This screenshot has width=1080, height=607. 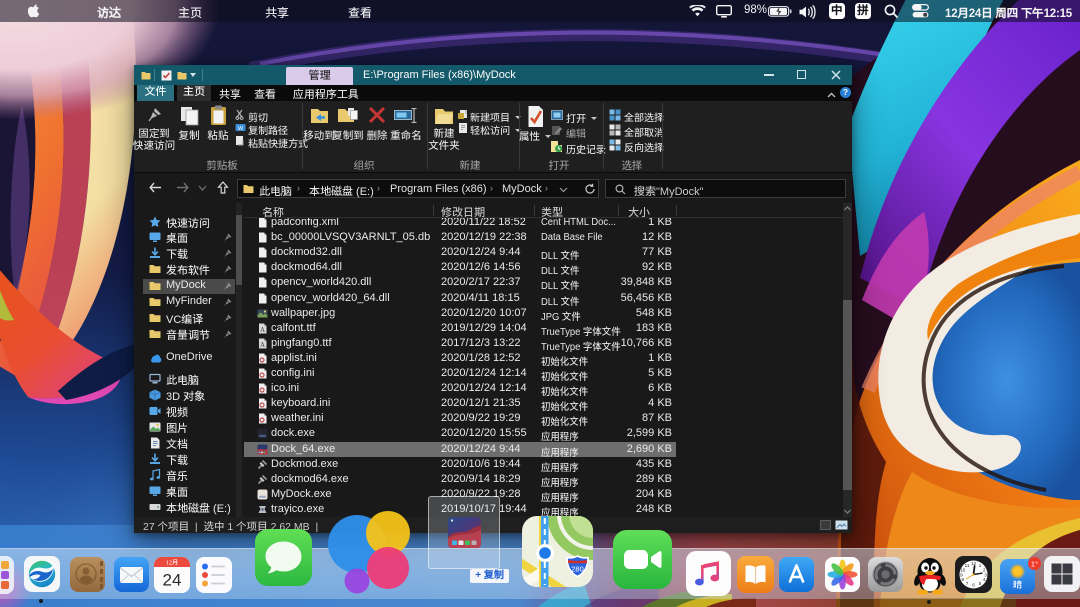 What do you see at coordinates (1034, 563) in the screenshot?
I see `svg-text: 1°` at bounding box center [1034, 563].